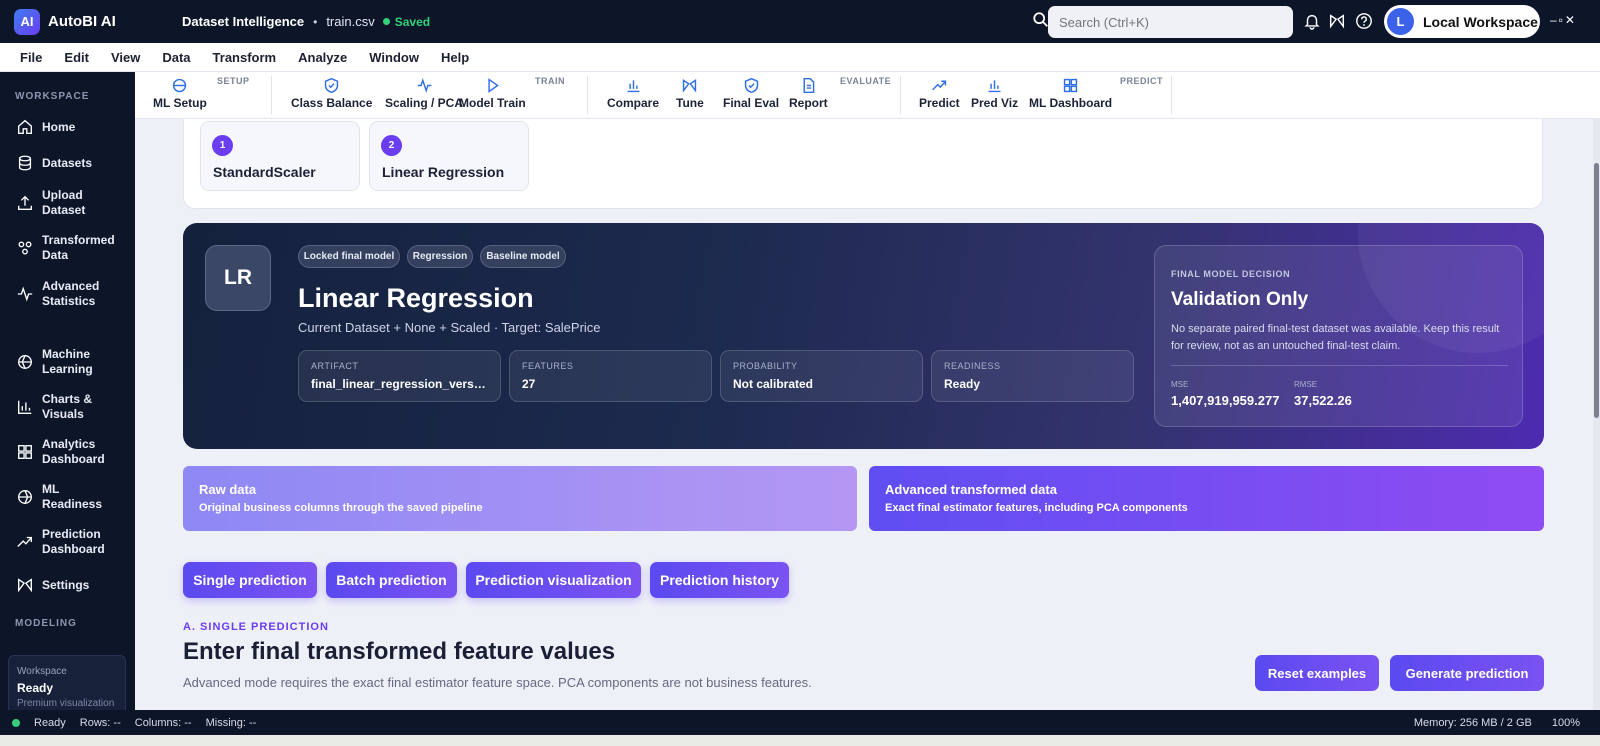 This screenshot has width=1600, height=746. What do you see at coordinates (55, 203) in the screenshot?
I see `sidebar-item-upload-dataset: Upload Dataset` at bounding box center [55, 203].